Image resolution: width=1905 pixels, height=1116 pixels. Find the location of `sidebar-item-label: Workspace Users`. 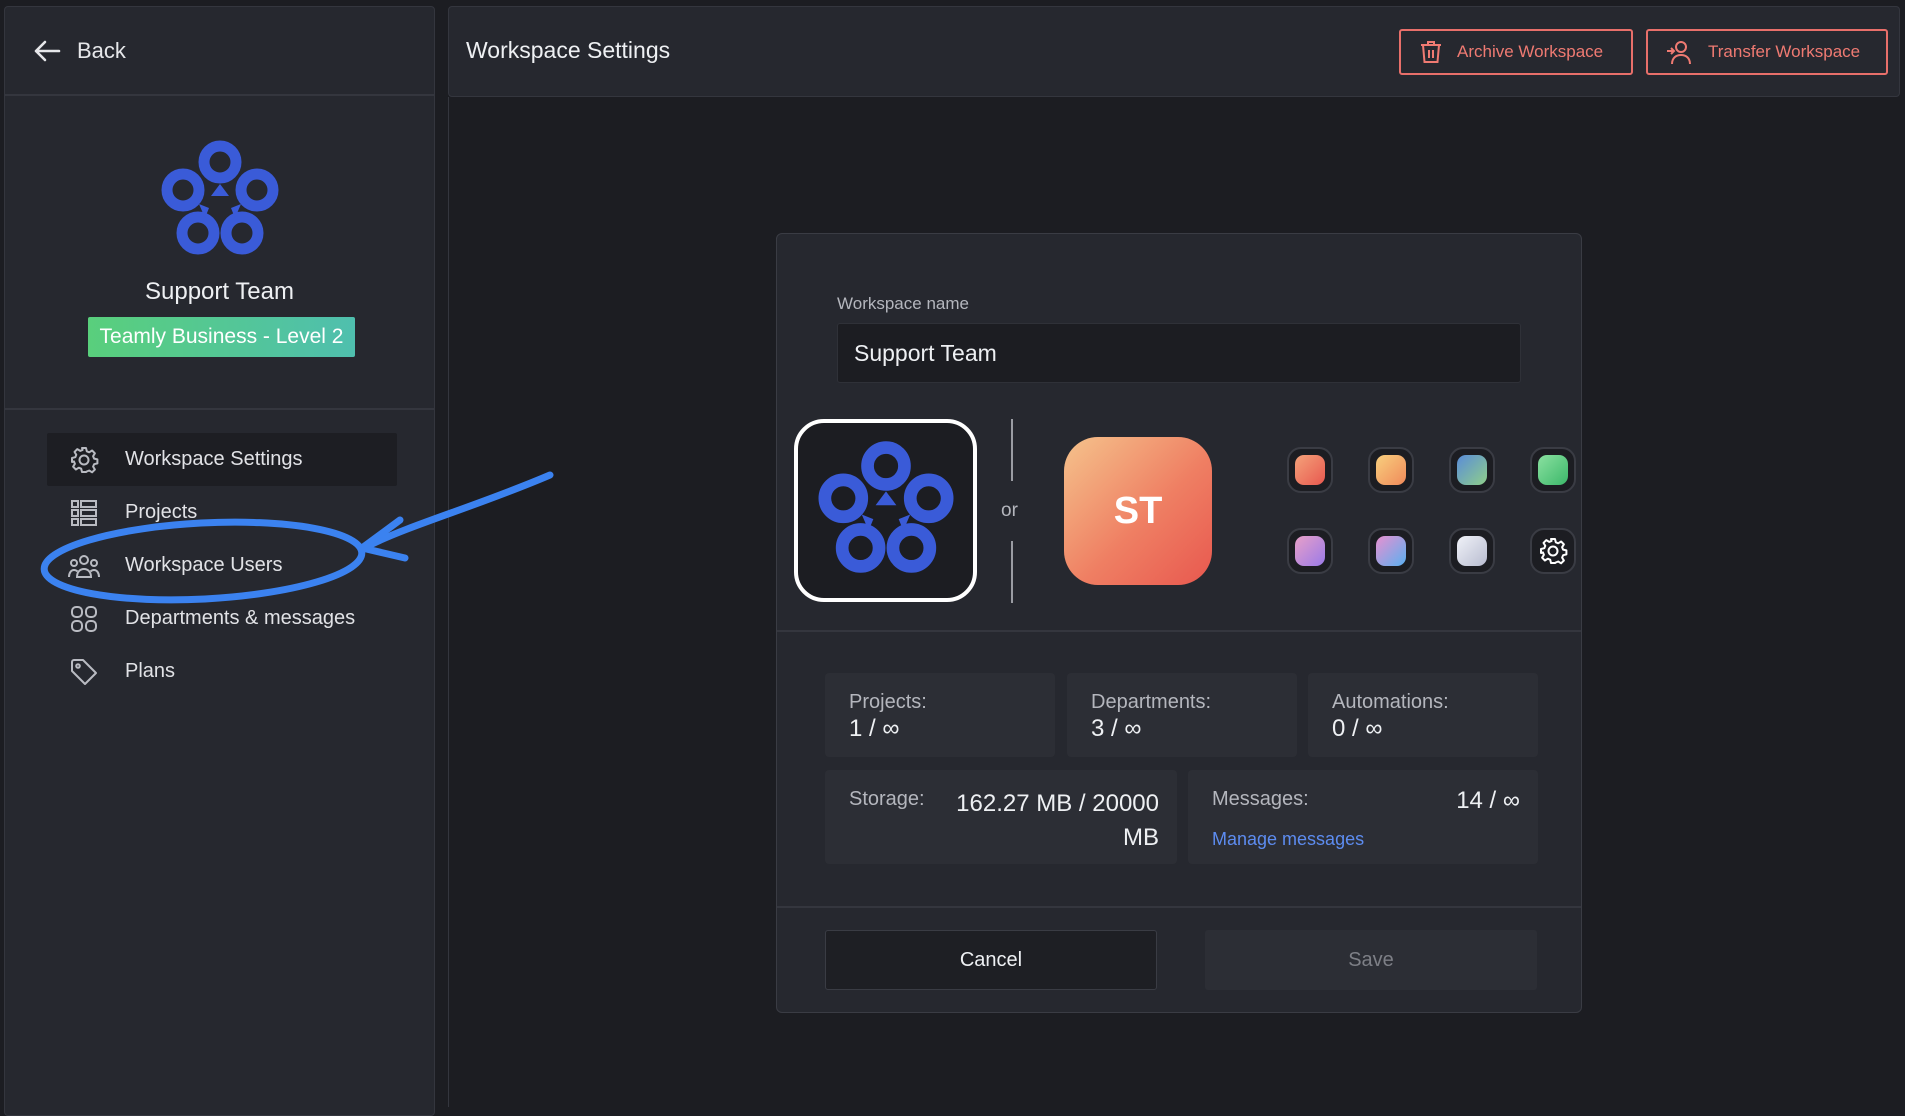

sidebar-item-label: Workspace Users is located at coordinates (204, 565).